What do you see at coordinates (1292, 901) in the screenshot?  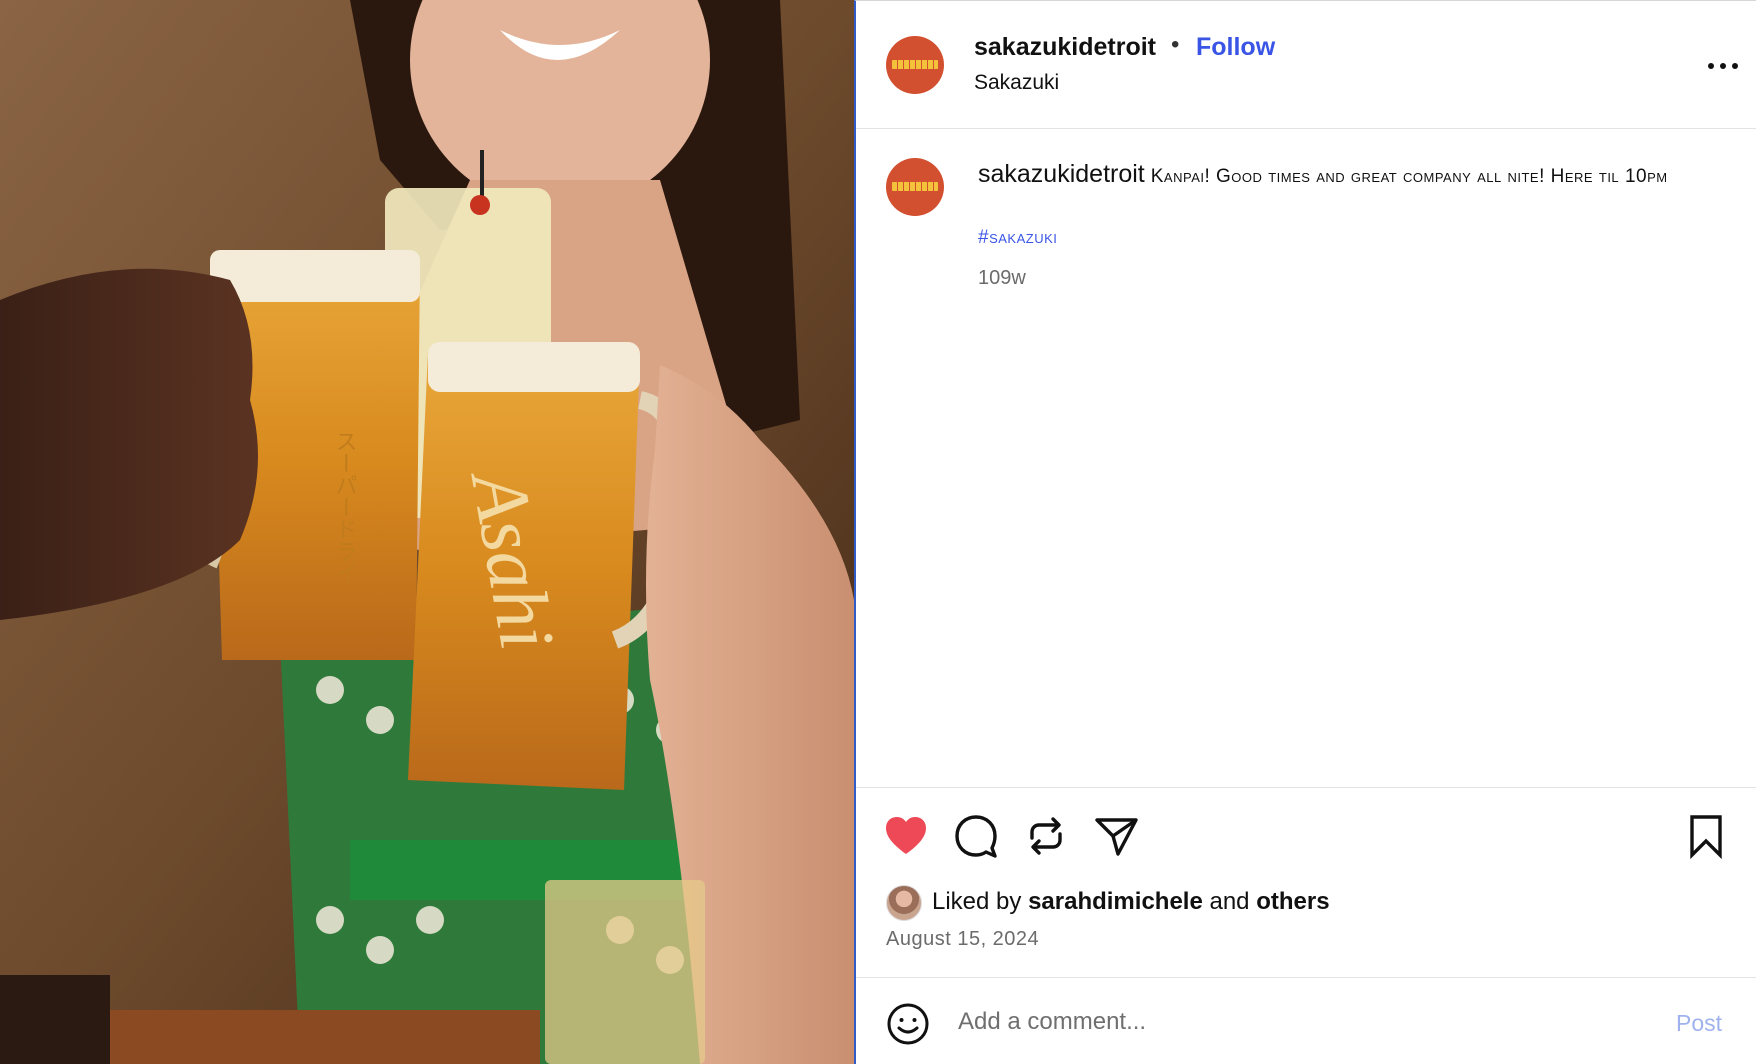 I see `likes-others-link: others` at bounding box center [1292, 901].